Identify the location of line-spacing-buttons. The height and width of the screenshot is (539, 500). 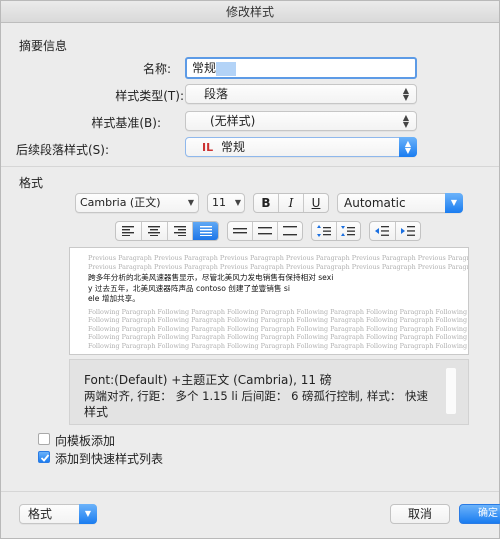
(265, 231).